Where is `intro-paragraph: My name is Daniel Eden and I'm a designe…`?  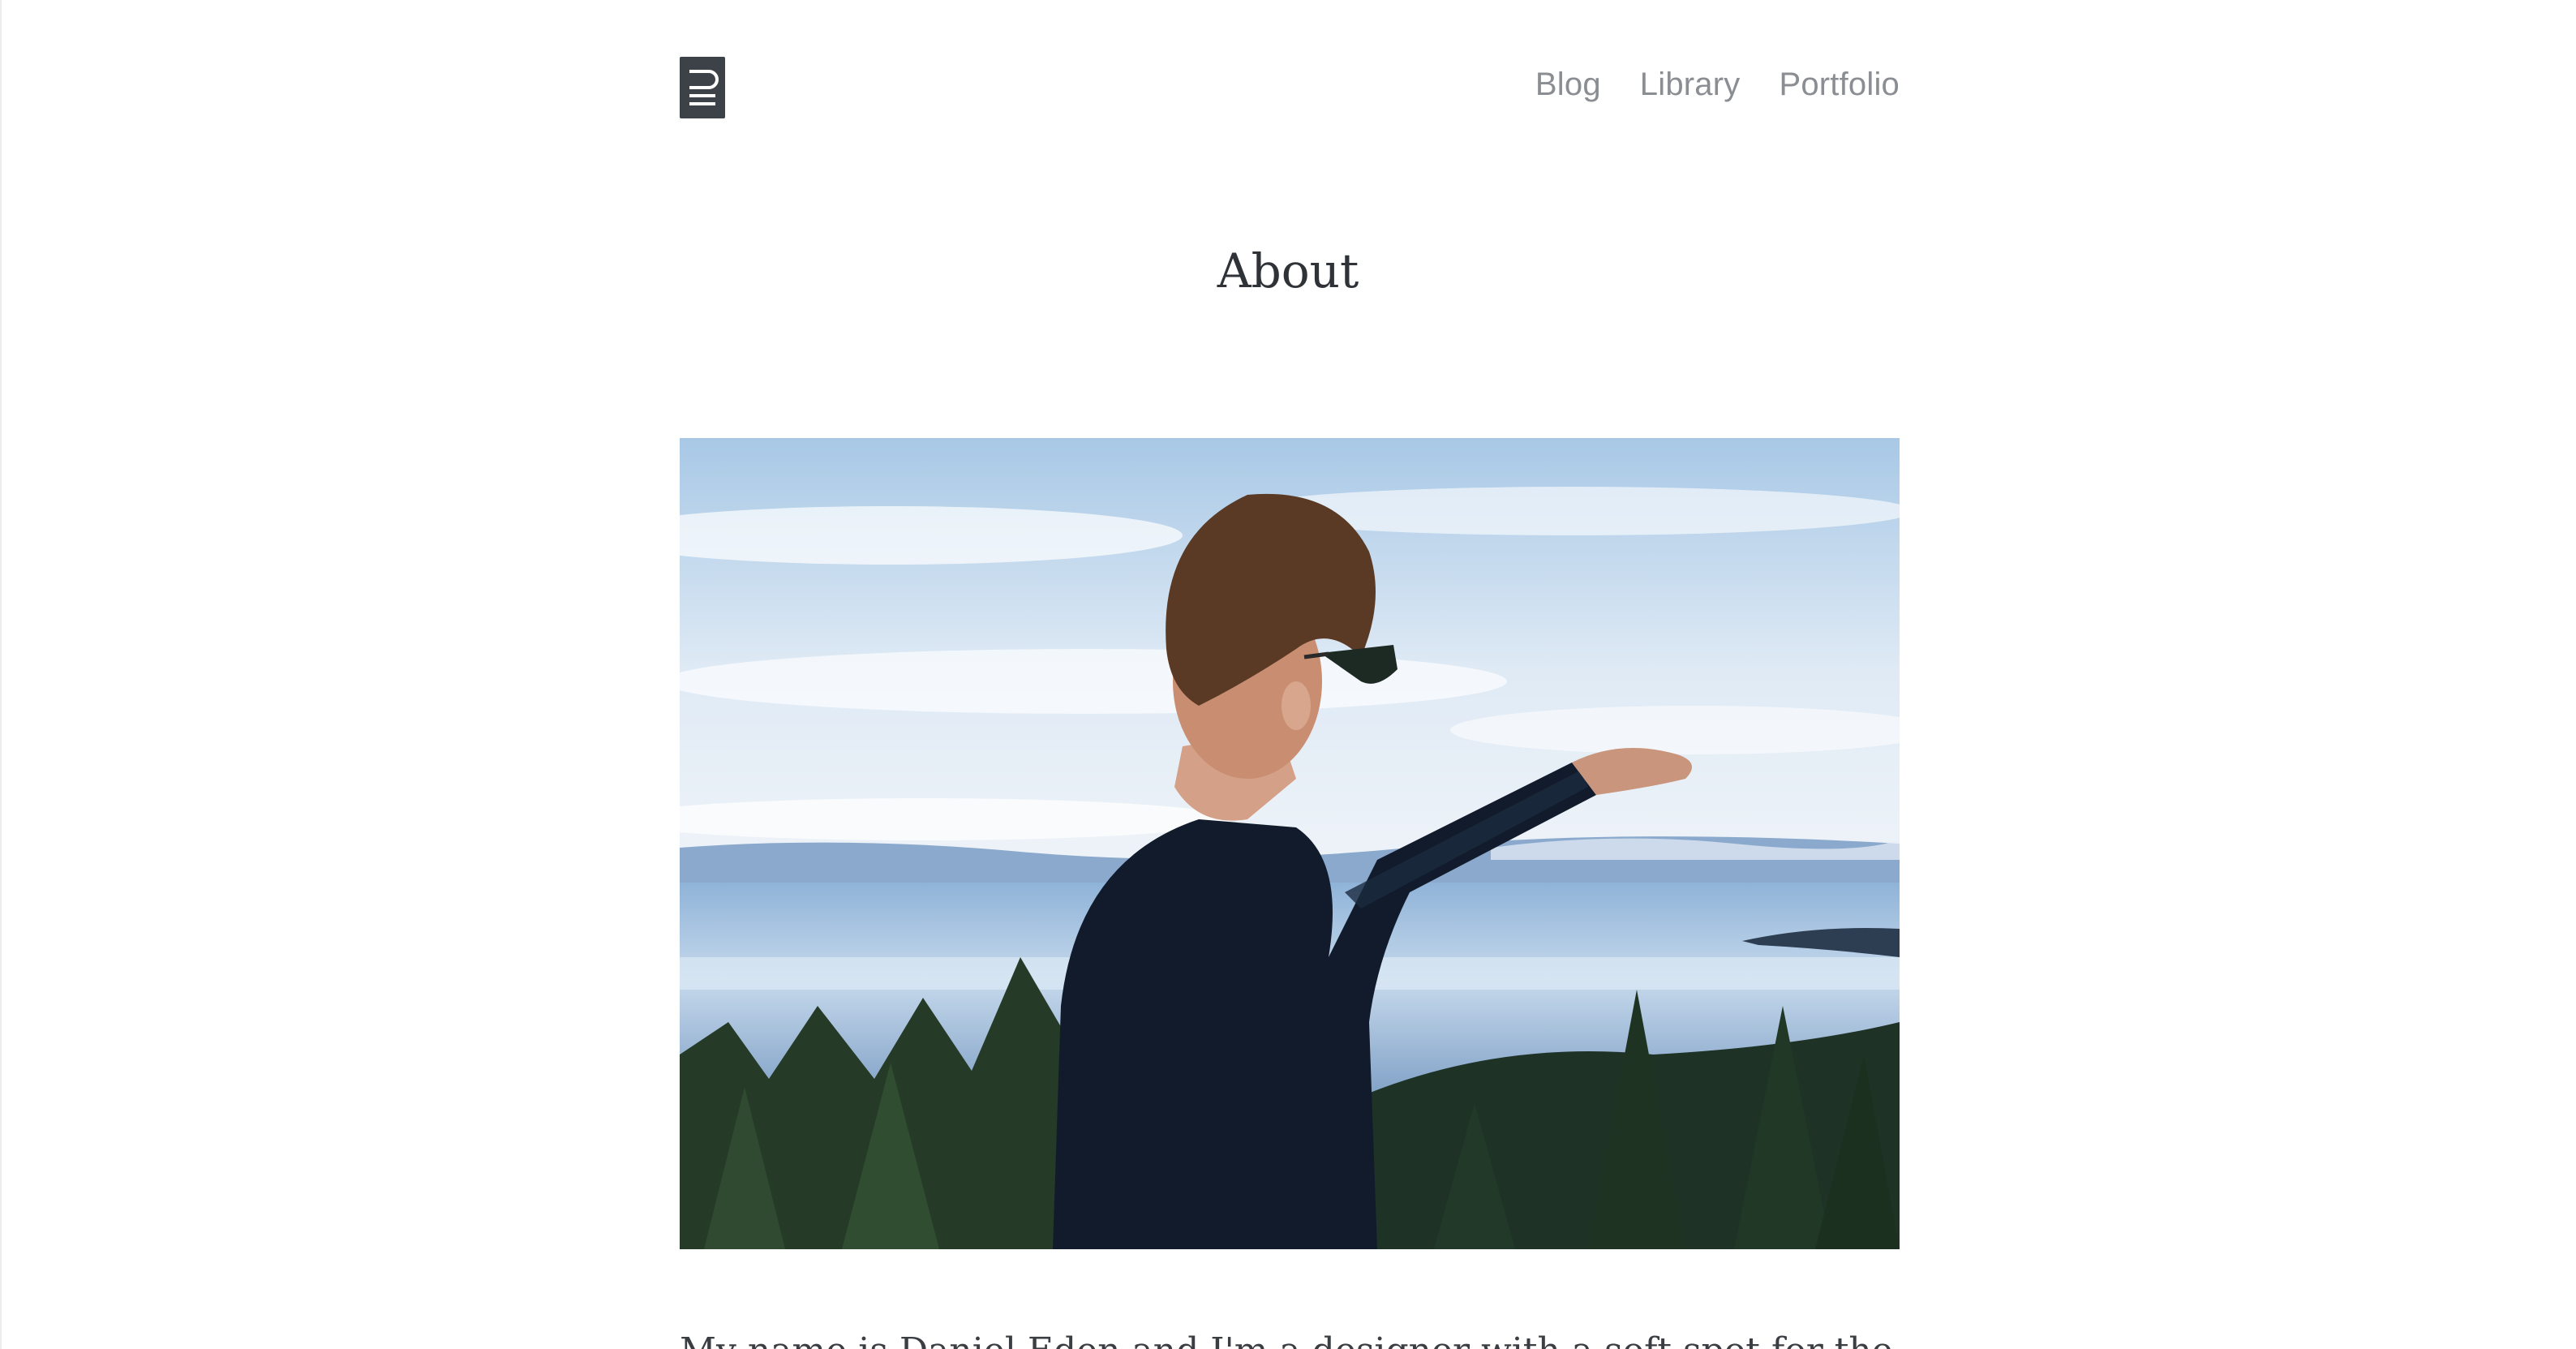
intro-paragraph: My name is Daniel Eden and I'm a designe… is located at coordinates (1290, 1339).